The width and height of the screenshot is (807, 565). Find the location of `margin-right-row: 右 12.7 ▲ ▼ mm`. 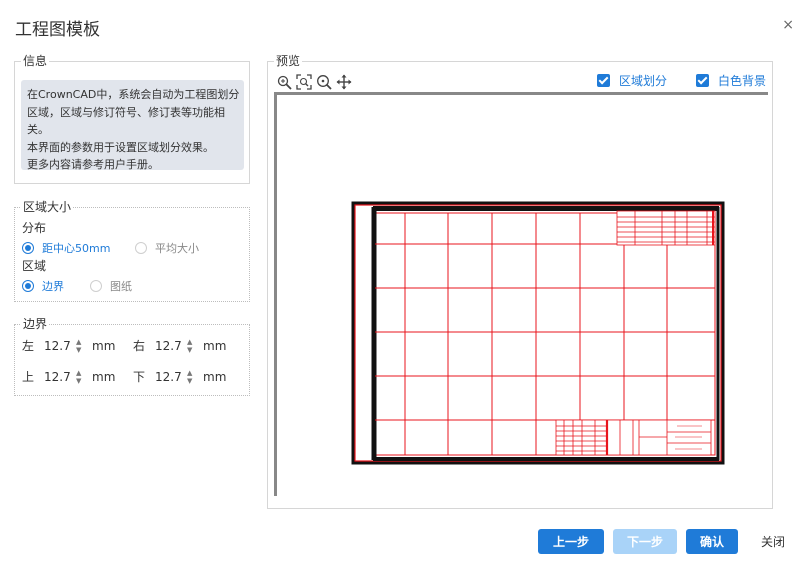

margin-right-row: 右 12.7 ▲ ▼ mm is located at coordinates (179, 345).